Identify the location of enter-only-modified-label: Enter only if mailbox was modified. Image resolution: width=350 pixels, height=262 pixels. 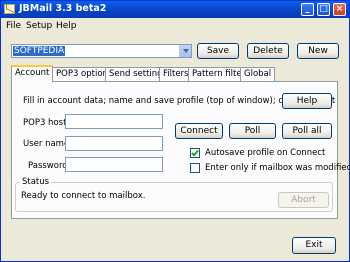
(277, 168).